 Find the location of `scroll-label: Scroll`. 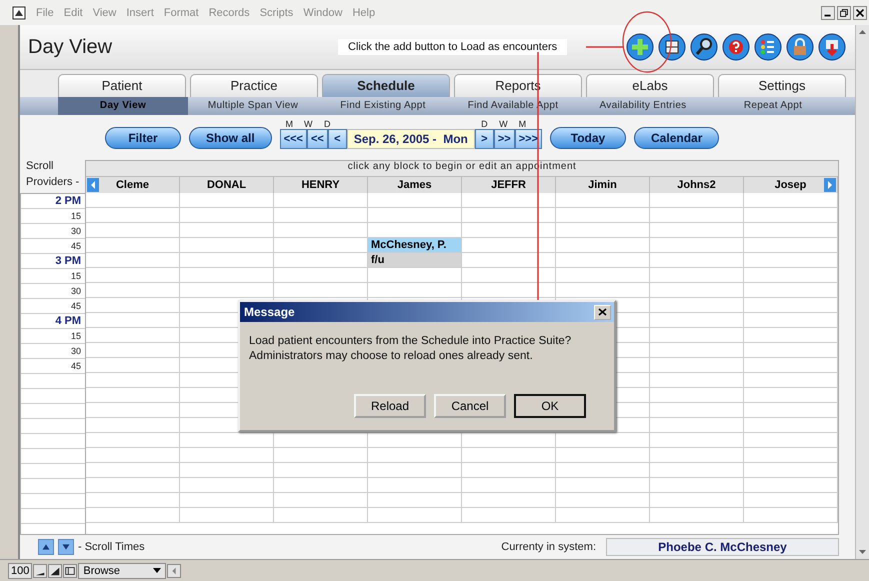

scroll-label: Scroll is located at coordinates (40, 167).